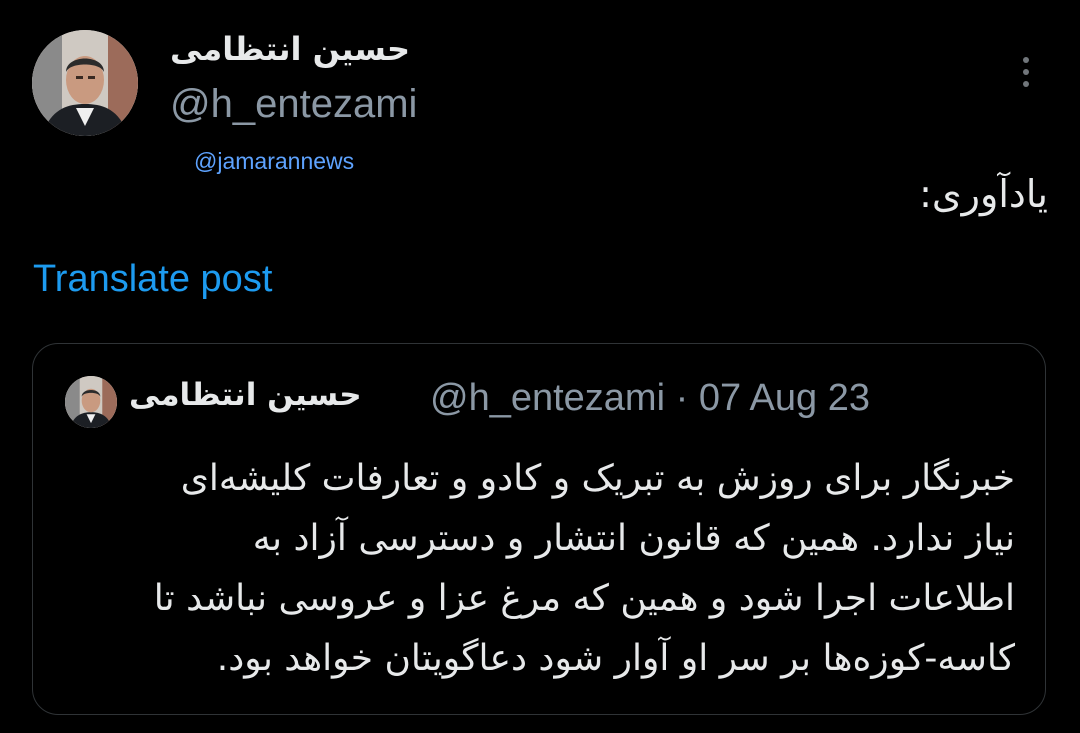 The height and width of the screenshot is (733, 1080). I want to click on quoted-author-handle: @h_entezami, so click(548, 398).